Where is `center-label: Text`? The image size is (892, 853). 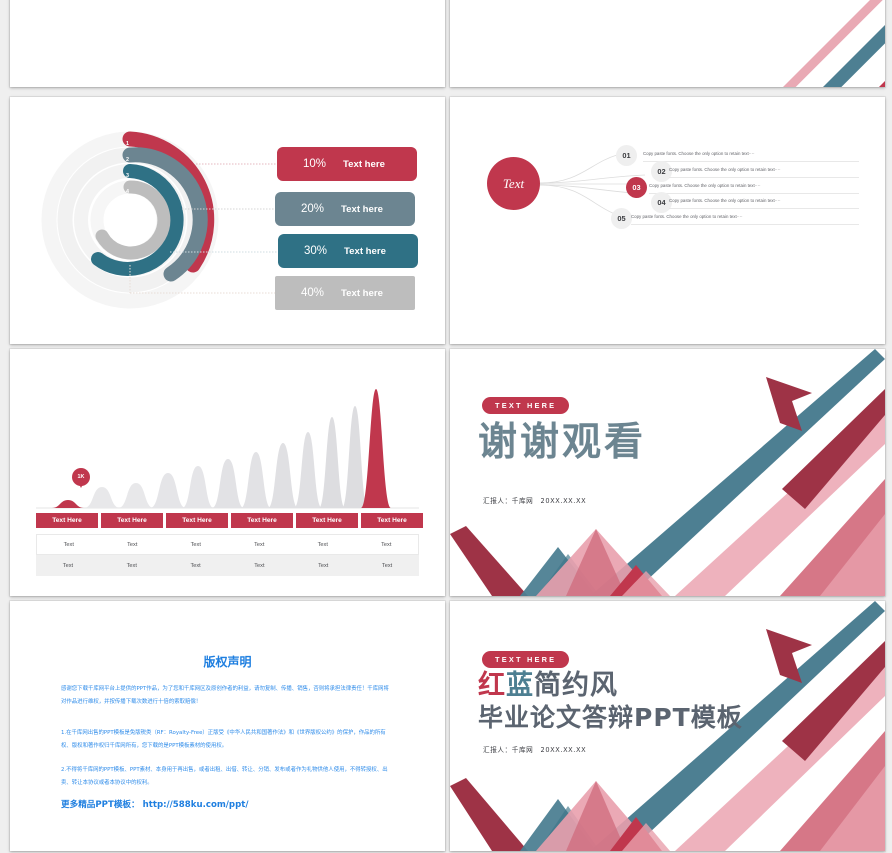 center-label: Text is located at coordinates (513, 183).